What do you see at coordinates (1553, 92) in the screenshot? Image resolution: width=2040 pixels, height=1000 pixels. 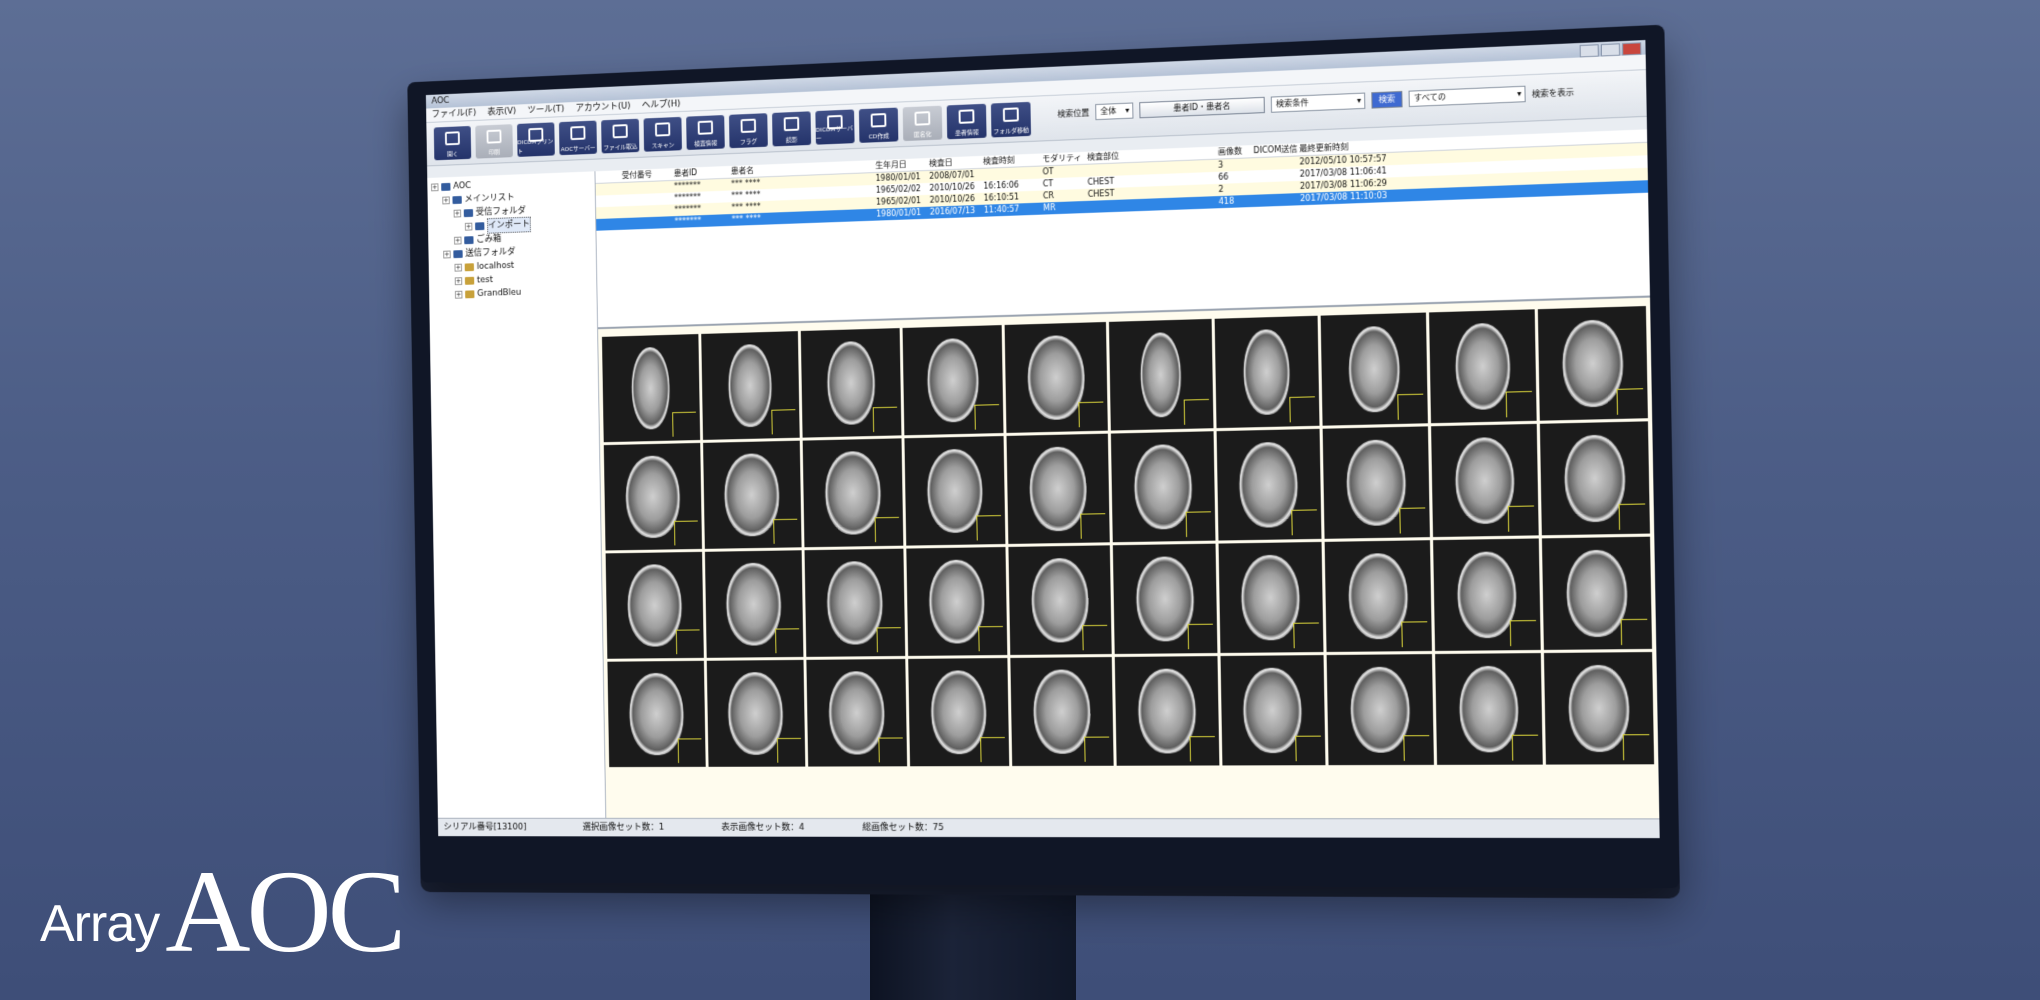 I see `show-search-link: 検索を表示` at bounding box center [1553, 92].